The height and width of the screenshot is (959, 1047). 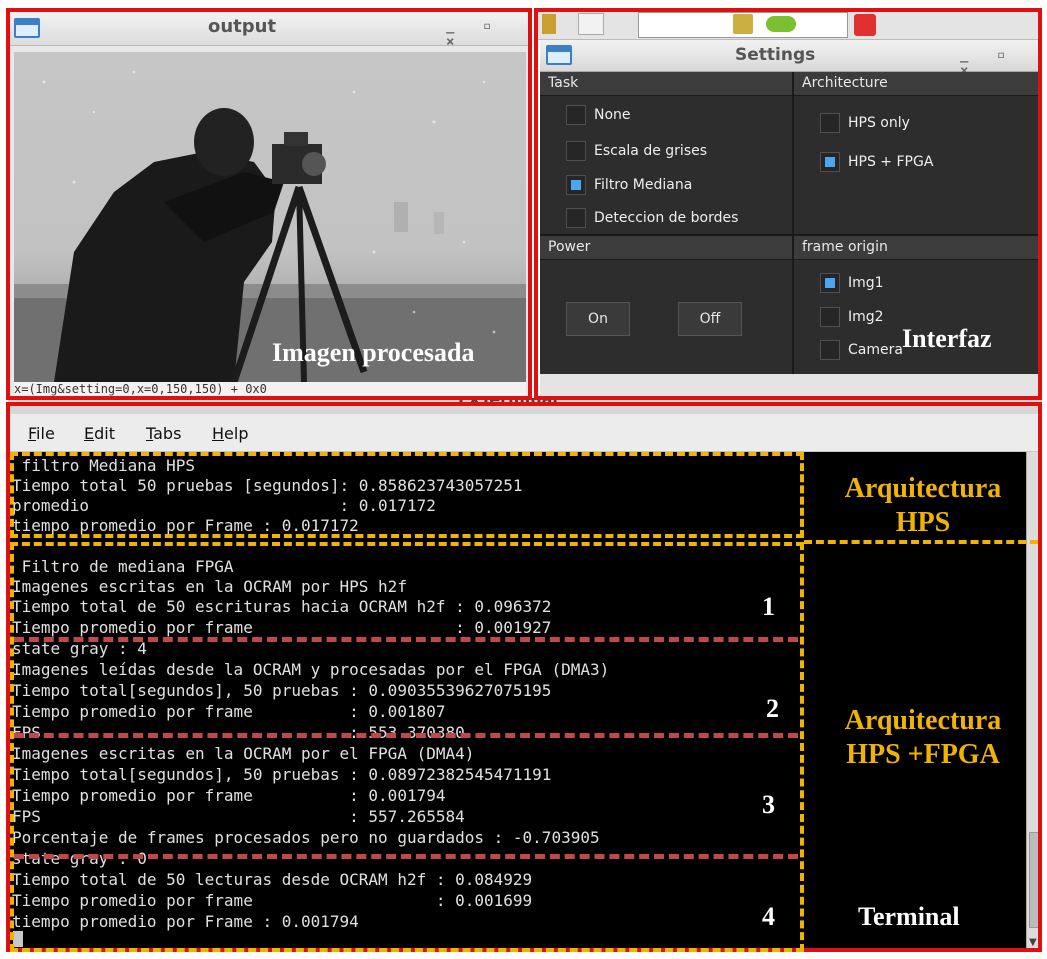 What do you see at coordinates (768, 606) in the screenshot?
I see `step-number-1: 1` at bounding box center [768, 606].